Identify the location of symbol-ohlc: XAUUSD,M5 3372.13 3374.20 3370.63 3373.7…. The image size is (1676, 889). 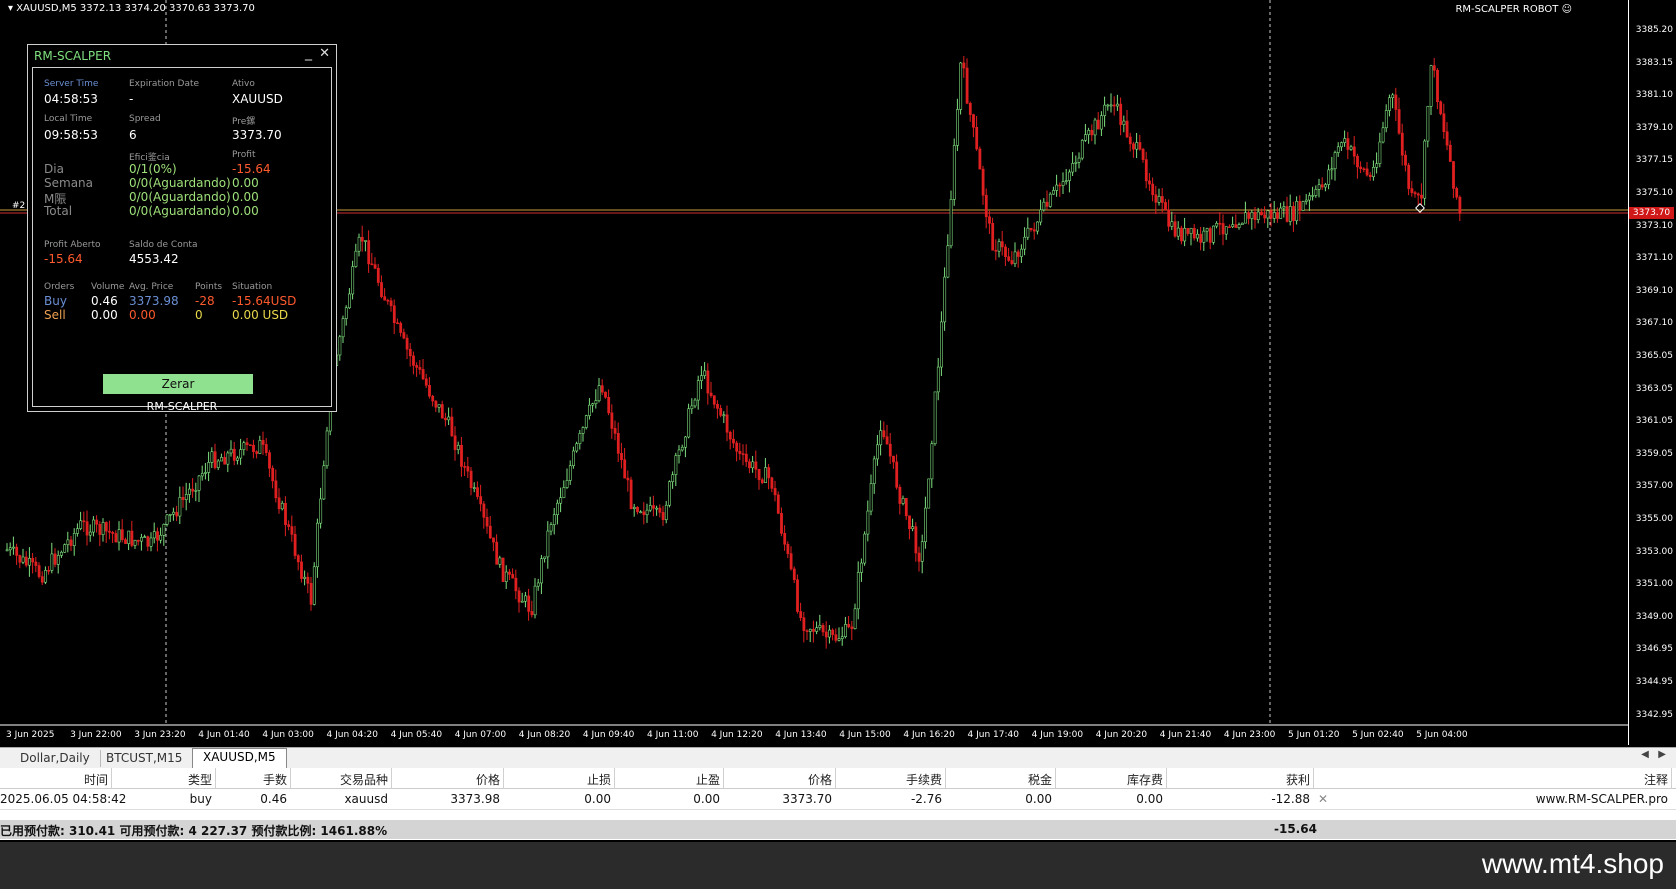
(135, 8).